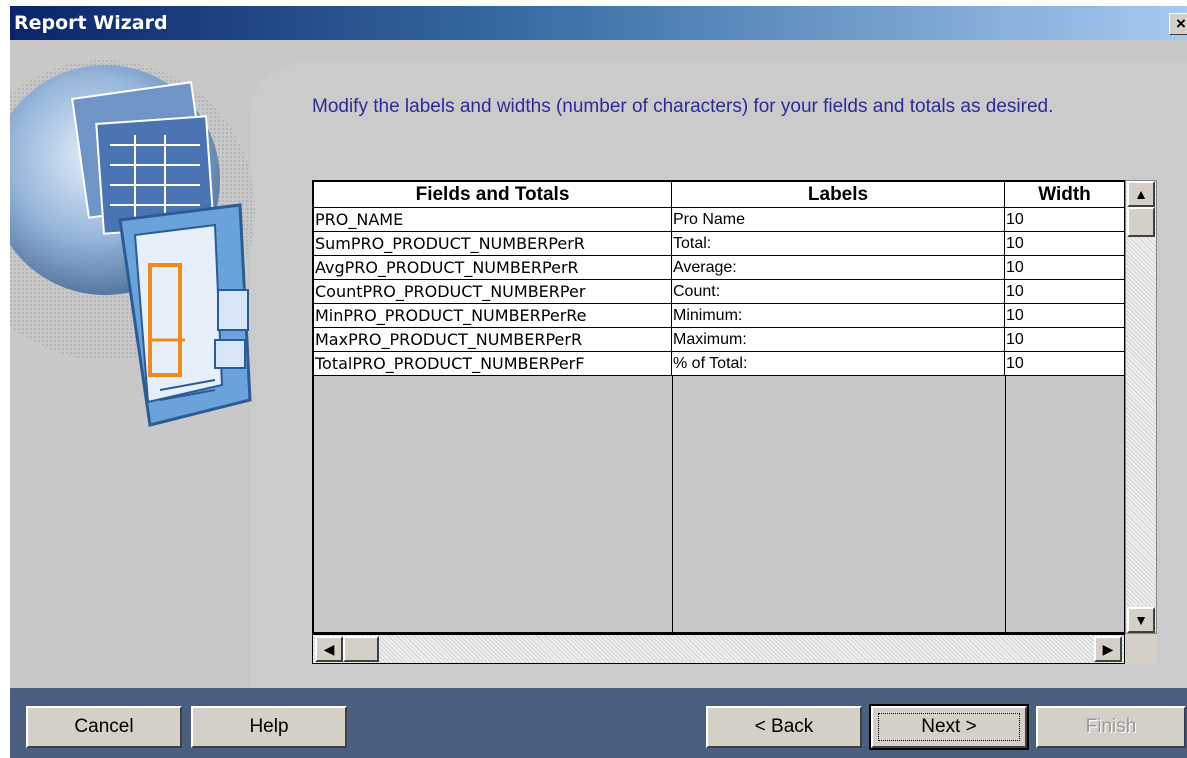 The width and height of the screenshot is (1187, 758). Describe the element at coordinates (269, 727) in the screenshot. I see `help-button: Help` at that location.